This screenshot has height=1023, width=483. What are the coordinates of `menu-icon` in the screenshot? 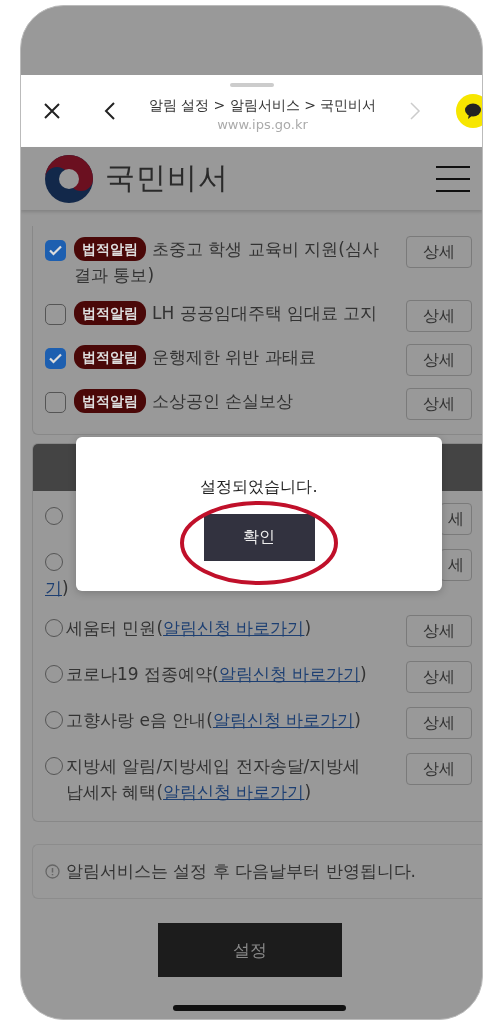 It's located at (453, 178).